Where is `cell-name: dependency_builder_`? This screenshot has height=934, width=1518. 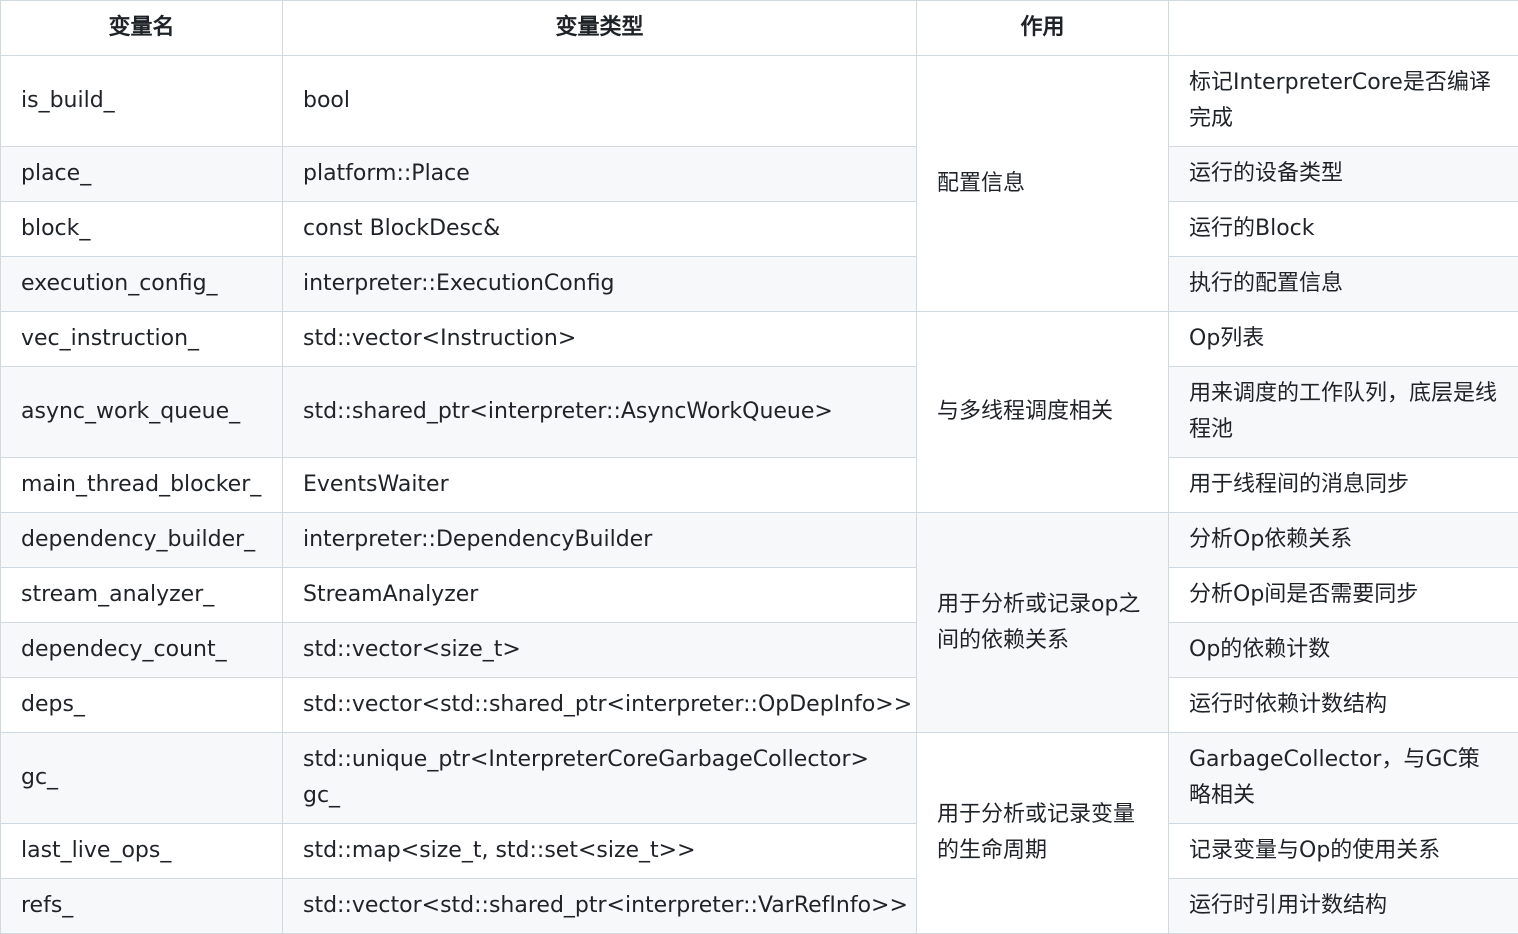
cell-name: dependency_builder_ is located at coordinates (141, 540).